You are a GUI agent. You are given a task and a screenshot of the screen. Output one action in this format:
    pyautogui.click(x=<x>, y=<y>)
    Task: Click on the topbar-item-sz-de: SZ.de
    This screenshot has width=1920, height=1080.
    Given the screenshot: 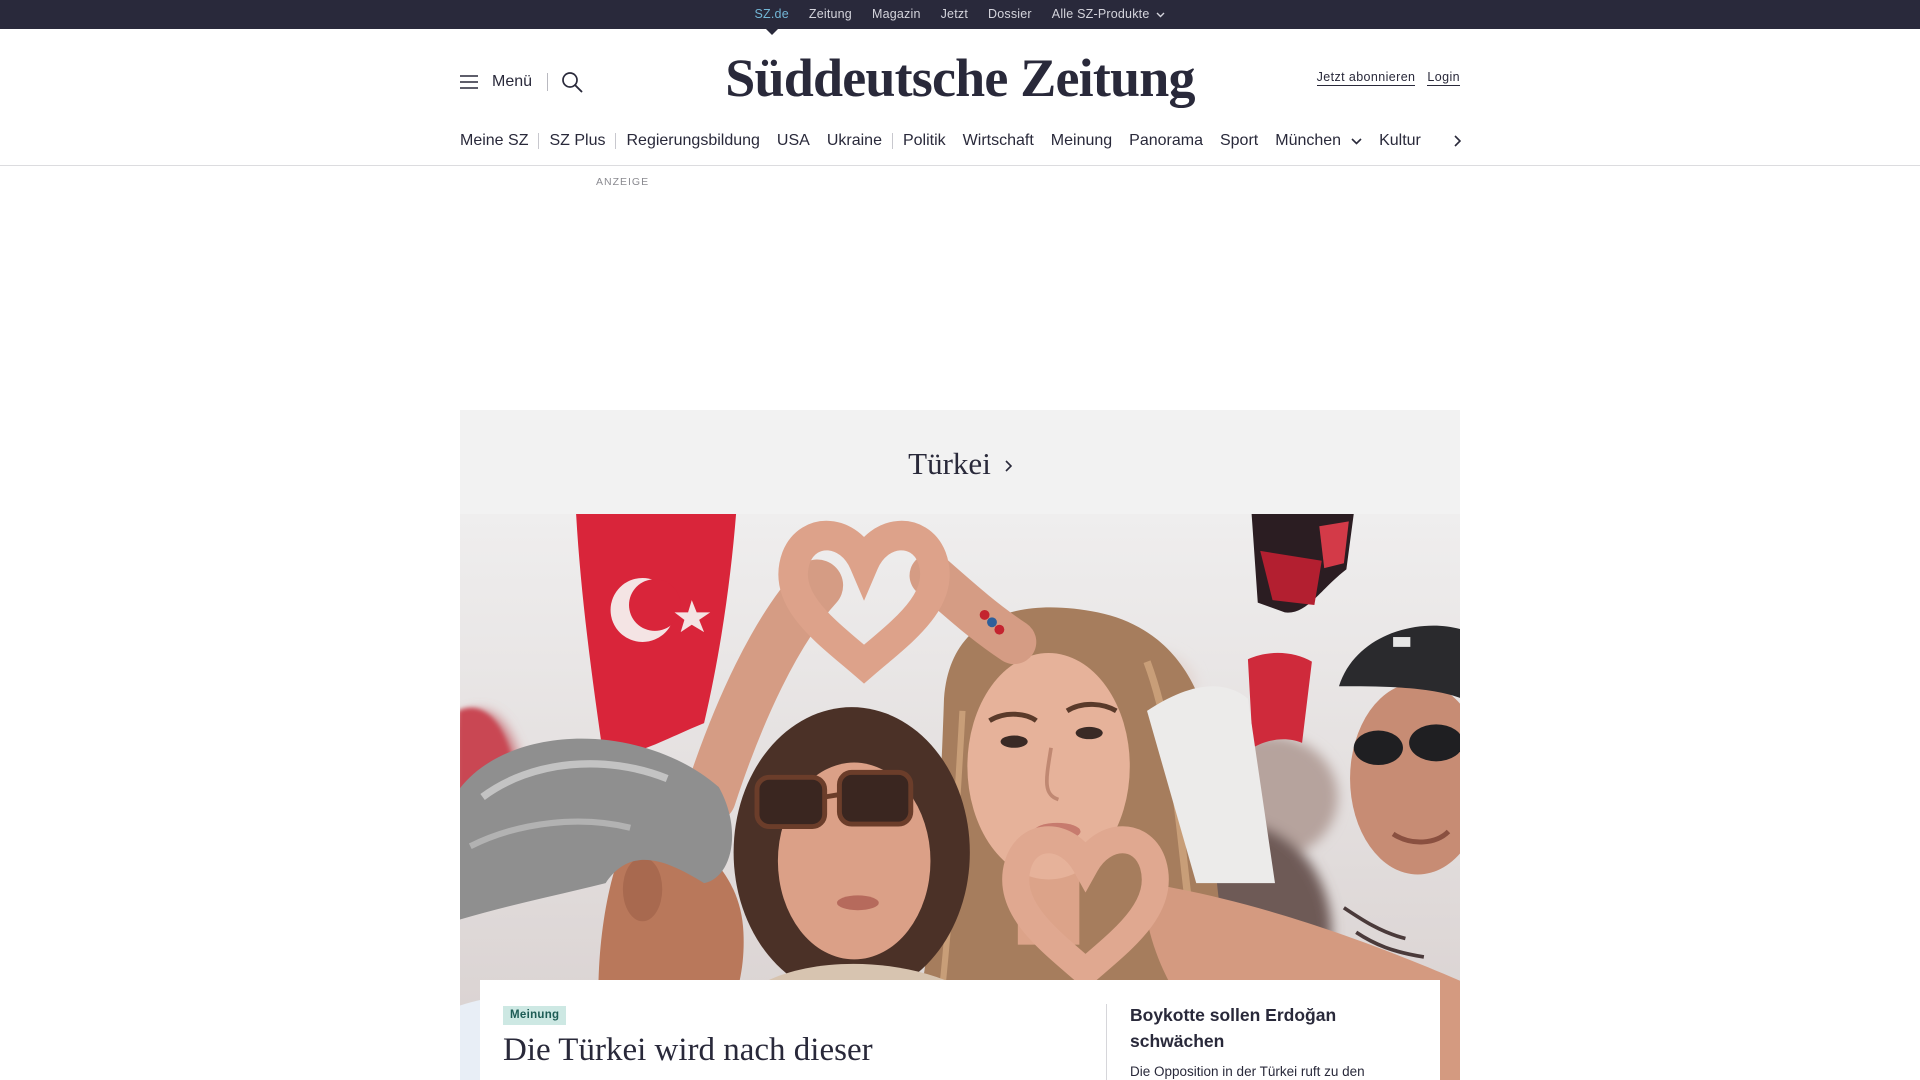 What is the action you would take?
    pyautogui.click(x=771, y=17)
    